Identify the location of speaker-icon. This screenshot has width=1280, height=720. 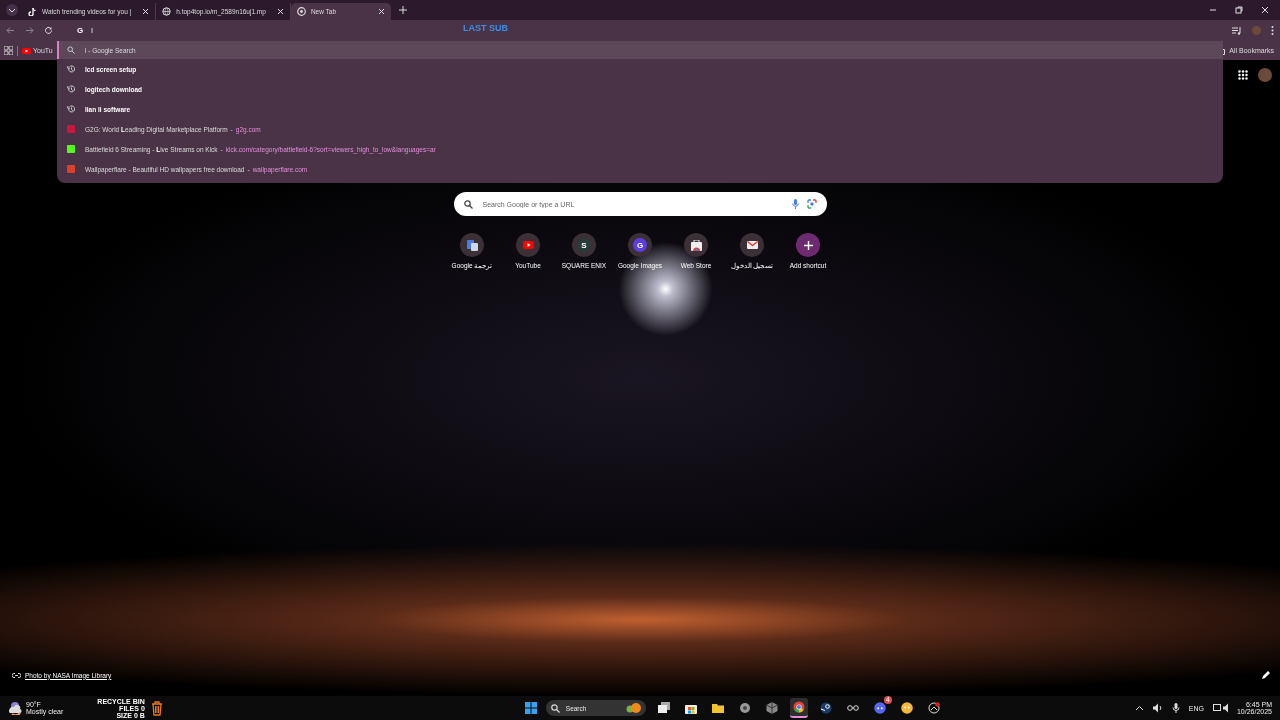
(1157, 708).